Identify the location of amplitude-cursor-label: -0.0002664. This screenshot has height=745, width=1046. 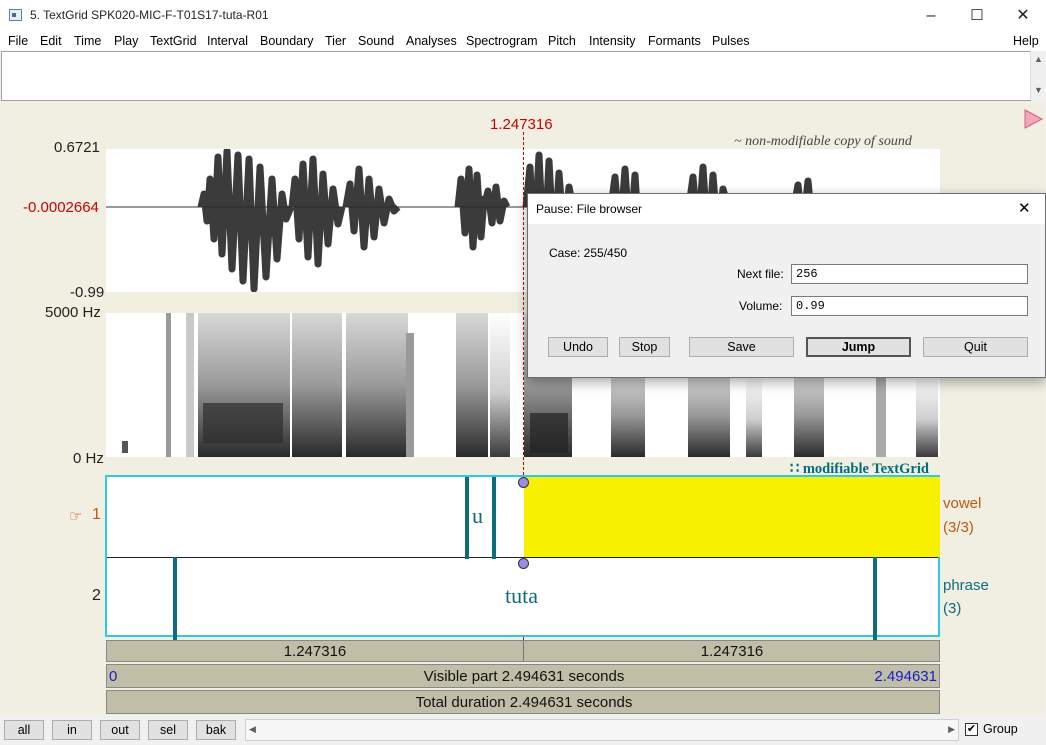
(61, 207).